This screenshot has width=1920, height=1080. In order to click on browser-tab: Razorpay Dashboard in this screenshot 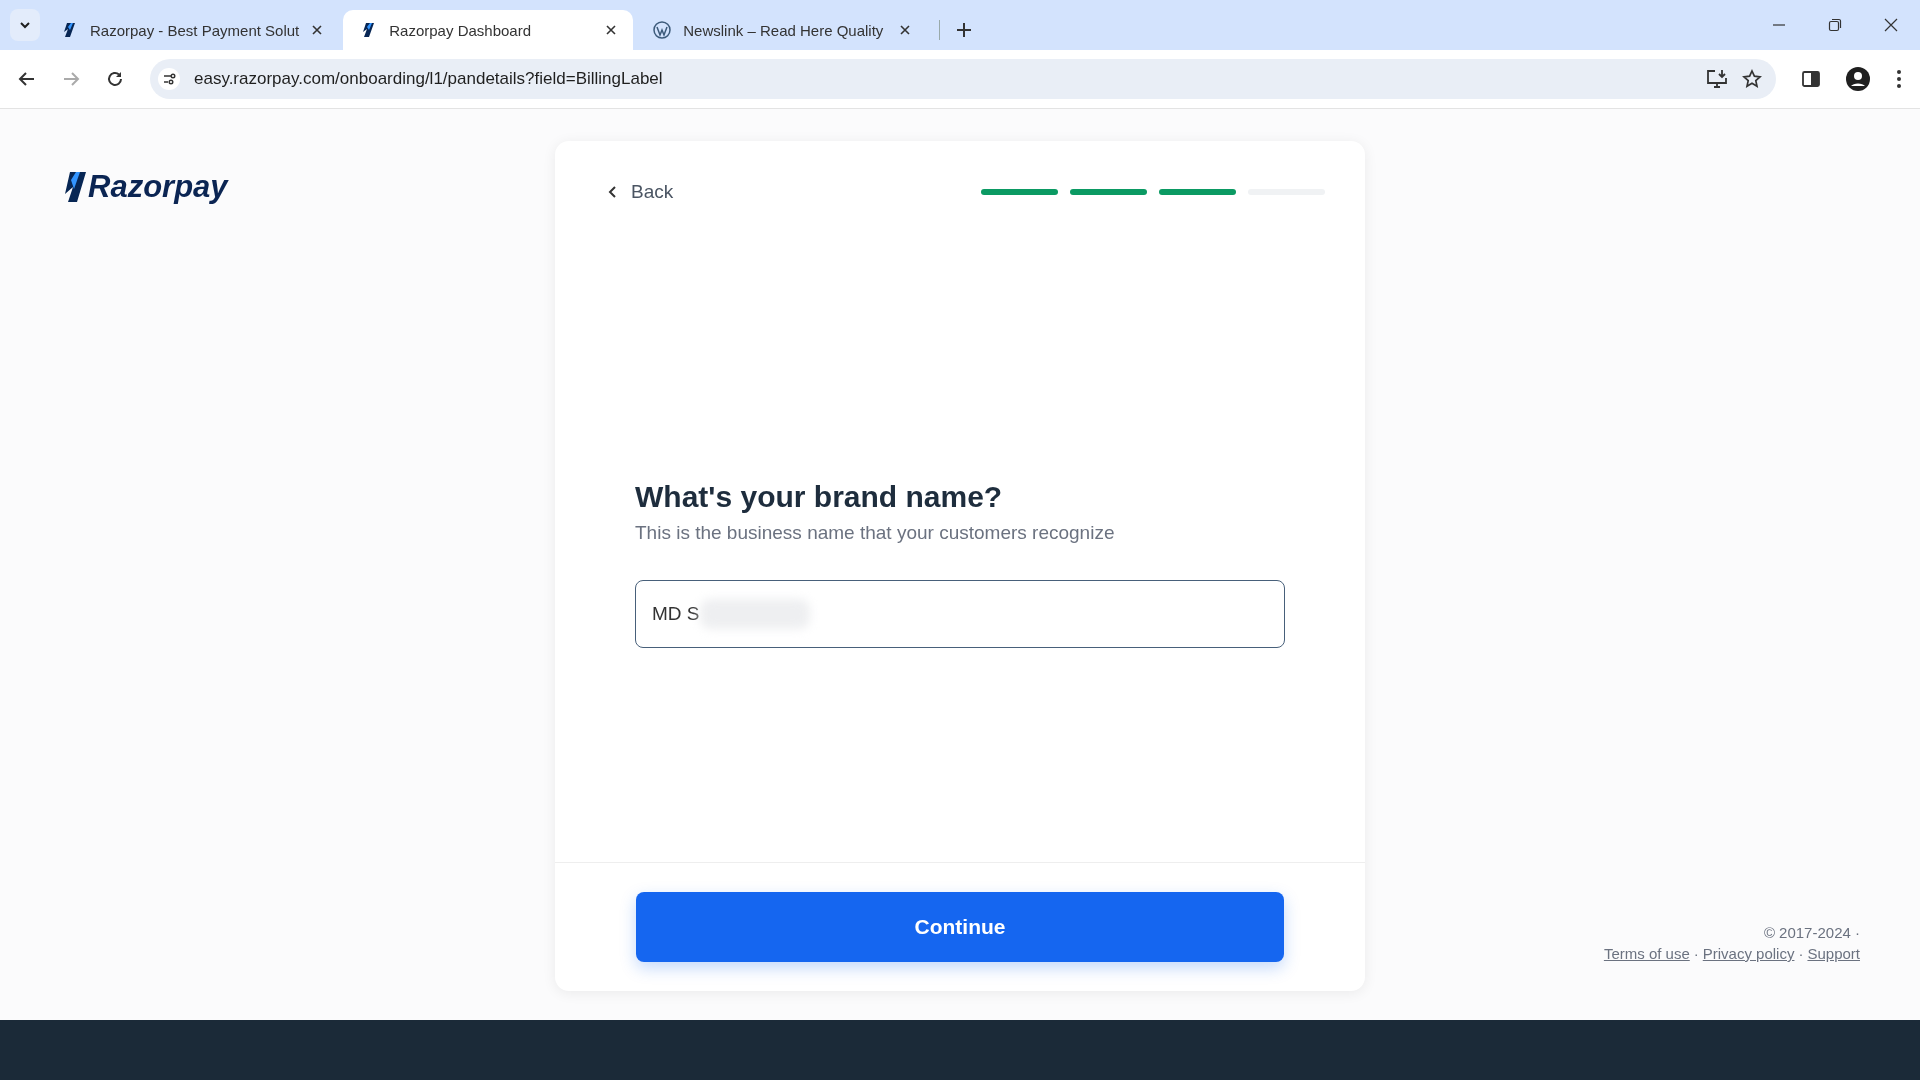, I will do `click(488, 30)`.